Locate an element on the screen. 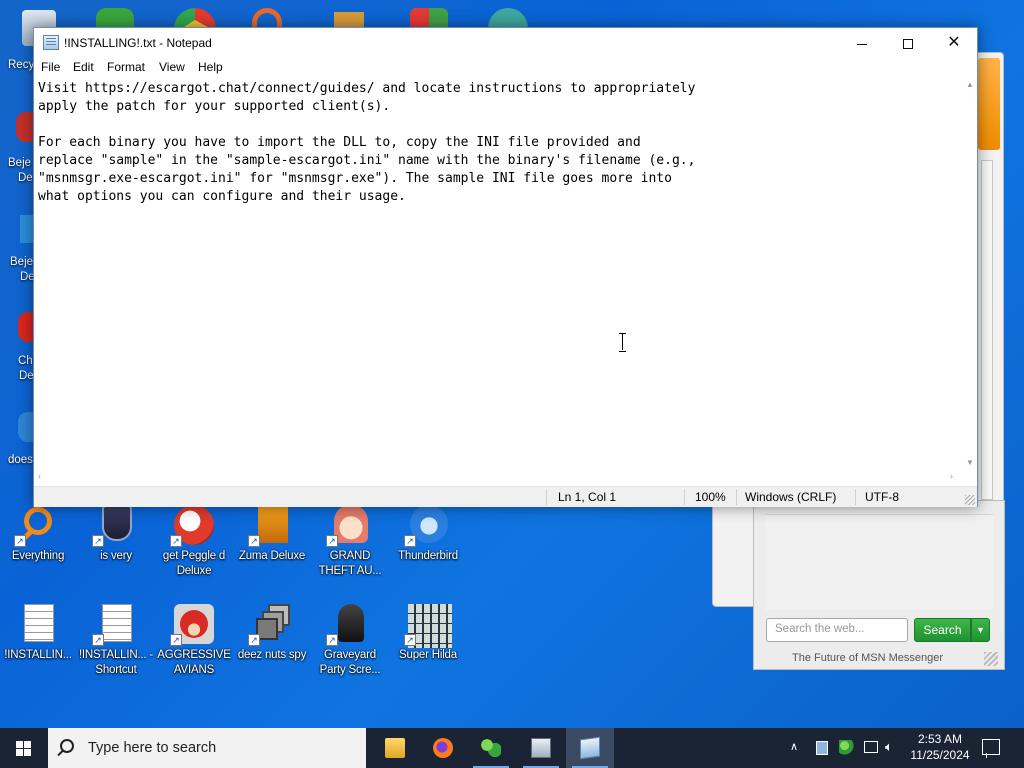  scroll-up-icon: ▲ is located at coordinates (970, 84).